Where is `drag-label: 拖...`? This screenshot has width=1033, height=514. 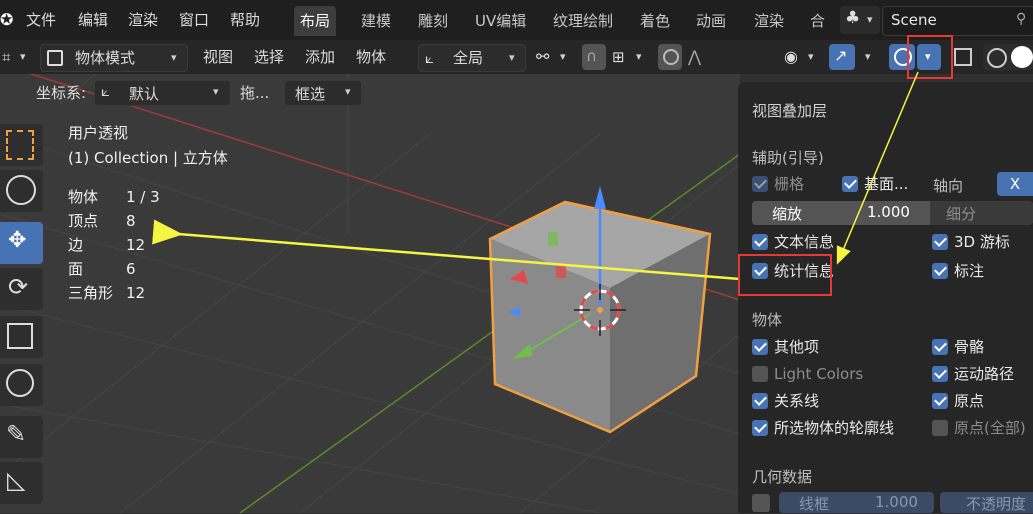
drag-label: 拖... is located at coordinates (255, 93).